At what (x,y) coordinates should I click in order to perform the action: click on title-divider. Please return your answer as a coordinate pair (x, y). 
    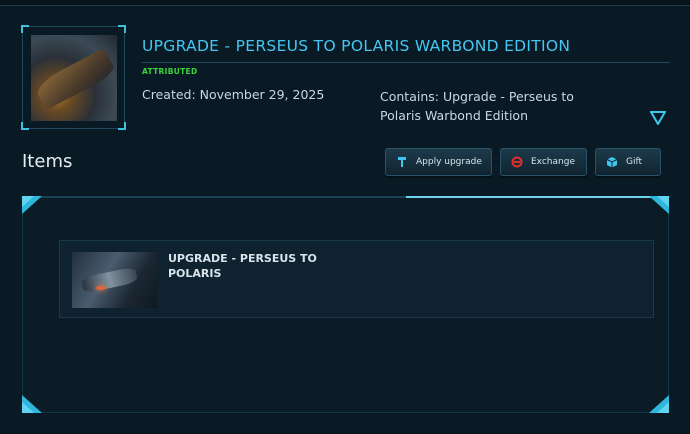
    Looking at the image, I should click on (406, 62).